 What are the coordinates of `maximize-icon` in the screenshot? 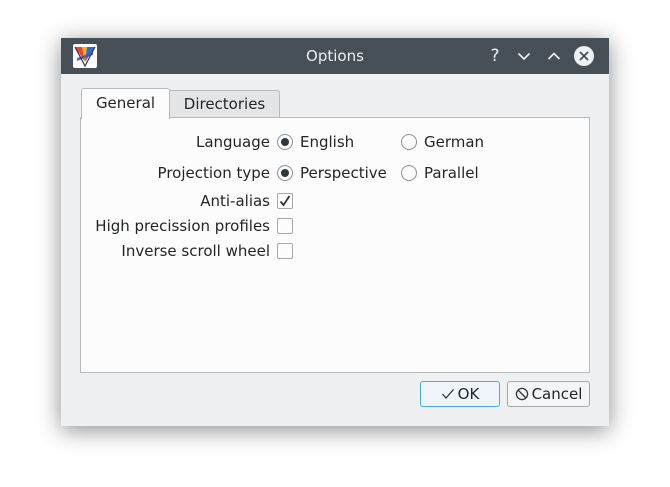 It's located at (554, 56).